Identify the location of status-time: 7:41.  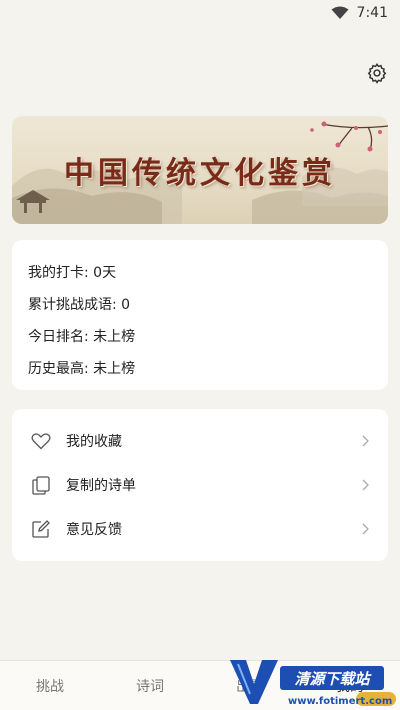
(372, 13).